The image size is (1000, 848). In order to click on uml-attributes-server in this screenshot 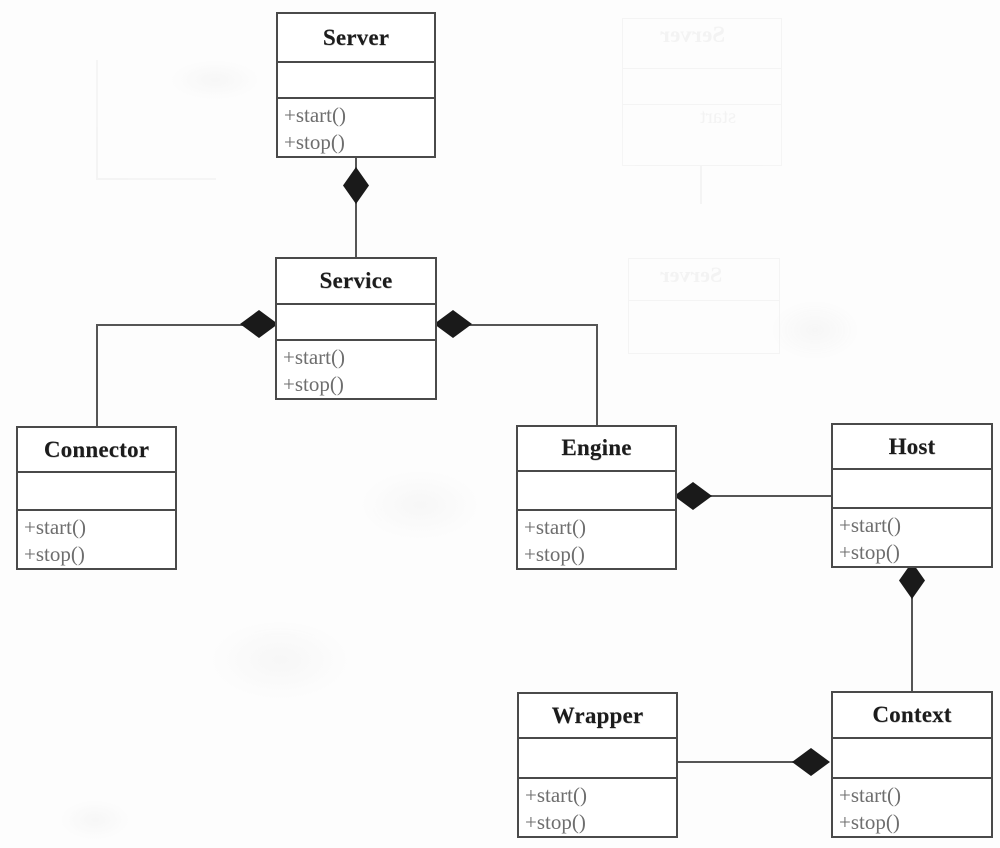, I will do `click(356, 81)`.